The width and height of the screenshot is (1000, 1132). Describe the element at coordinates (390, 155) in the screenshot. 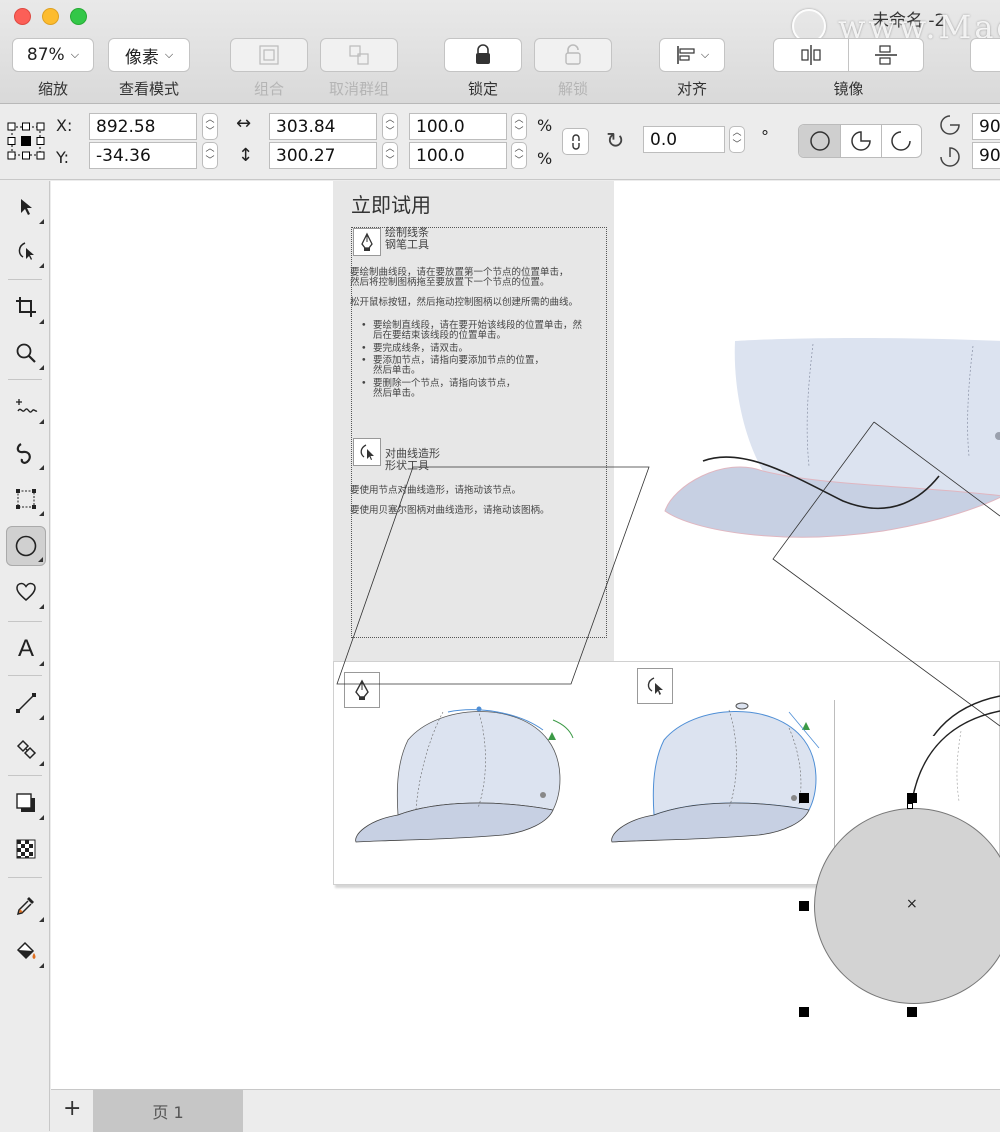

I see `height-stepper: ︿ ﹀` at that location.